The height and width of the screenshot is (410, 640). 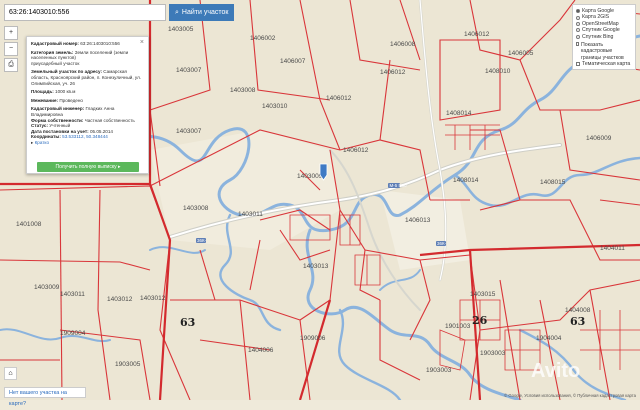 What do you see at coordinates (142, 42) in the screenshot?
I see `close-icon: ×` at bounding box center [142, 42].